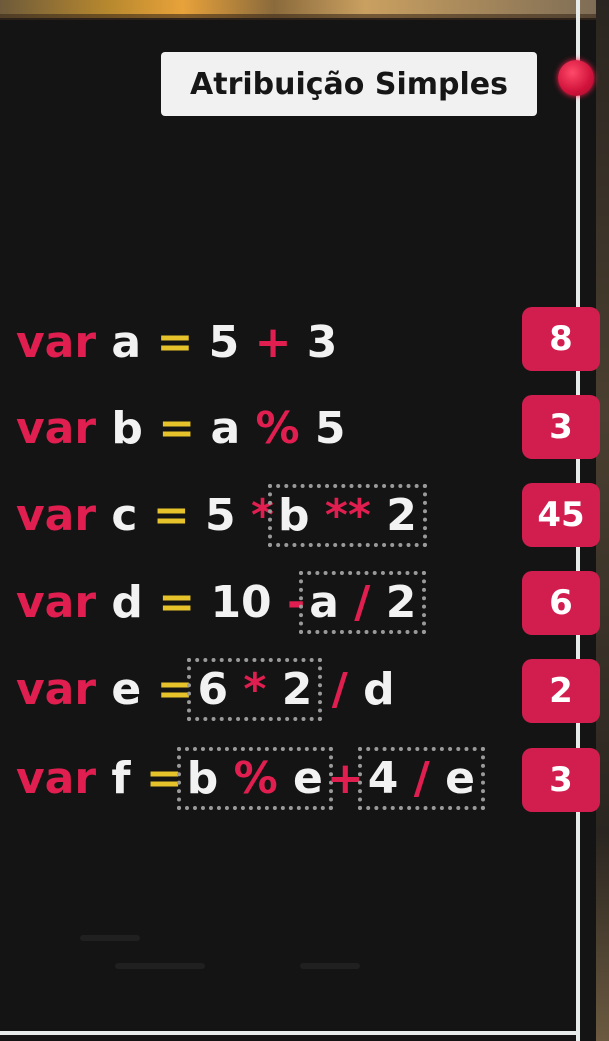 The width and height of the screenshot is (609, 1041). I want to click on code-line-e: var e = 6 * 2 / d, so click(205, 689).